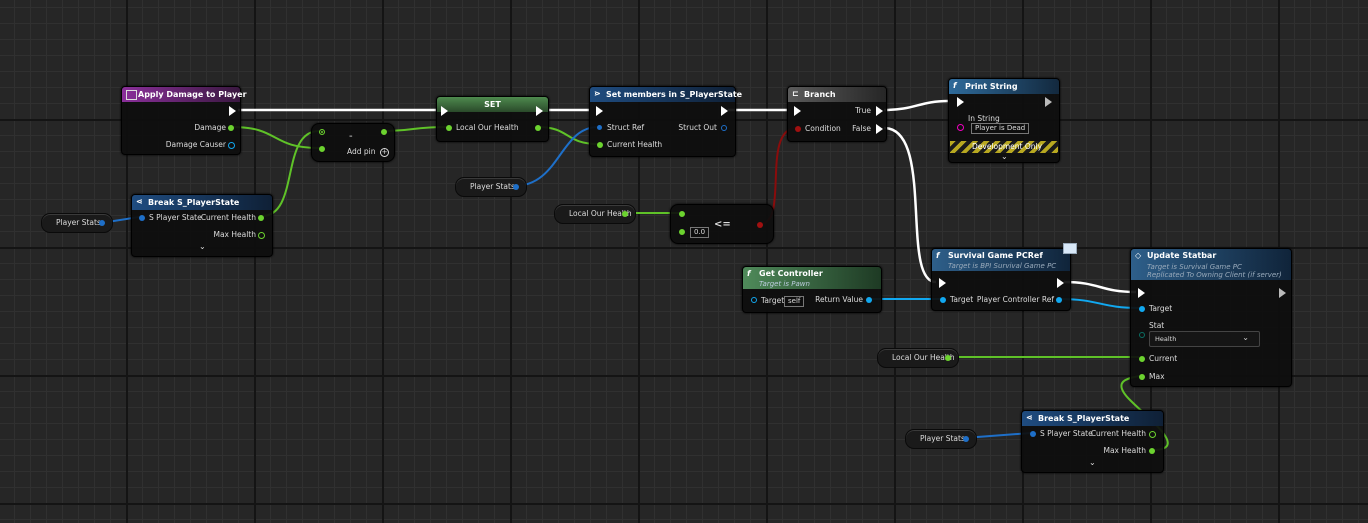  I want to click on true-label: True, so click(863, 110).